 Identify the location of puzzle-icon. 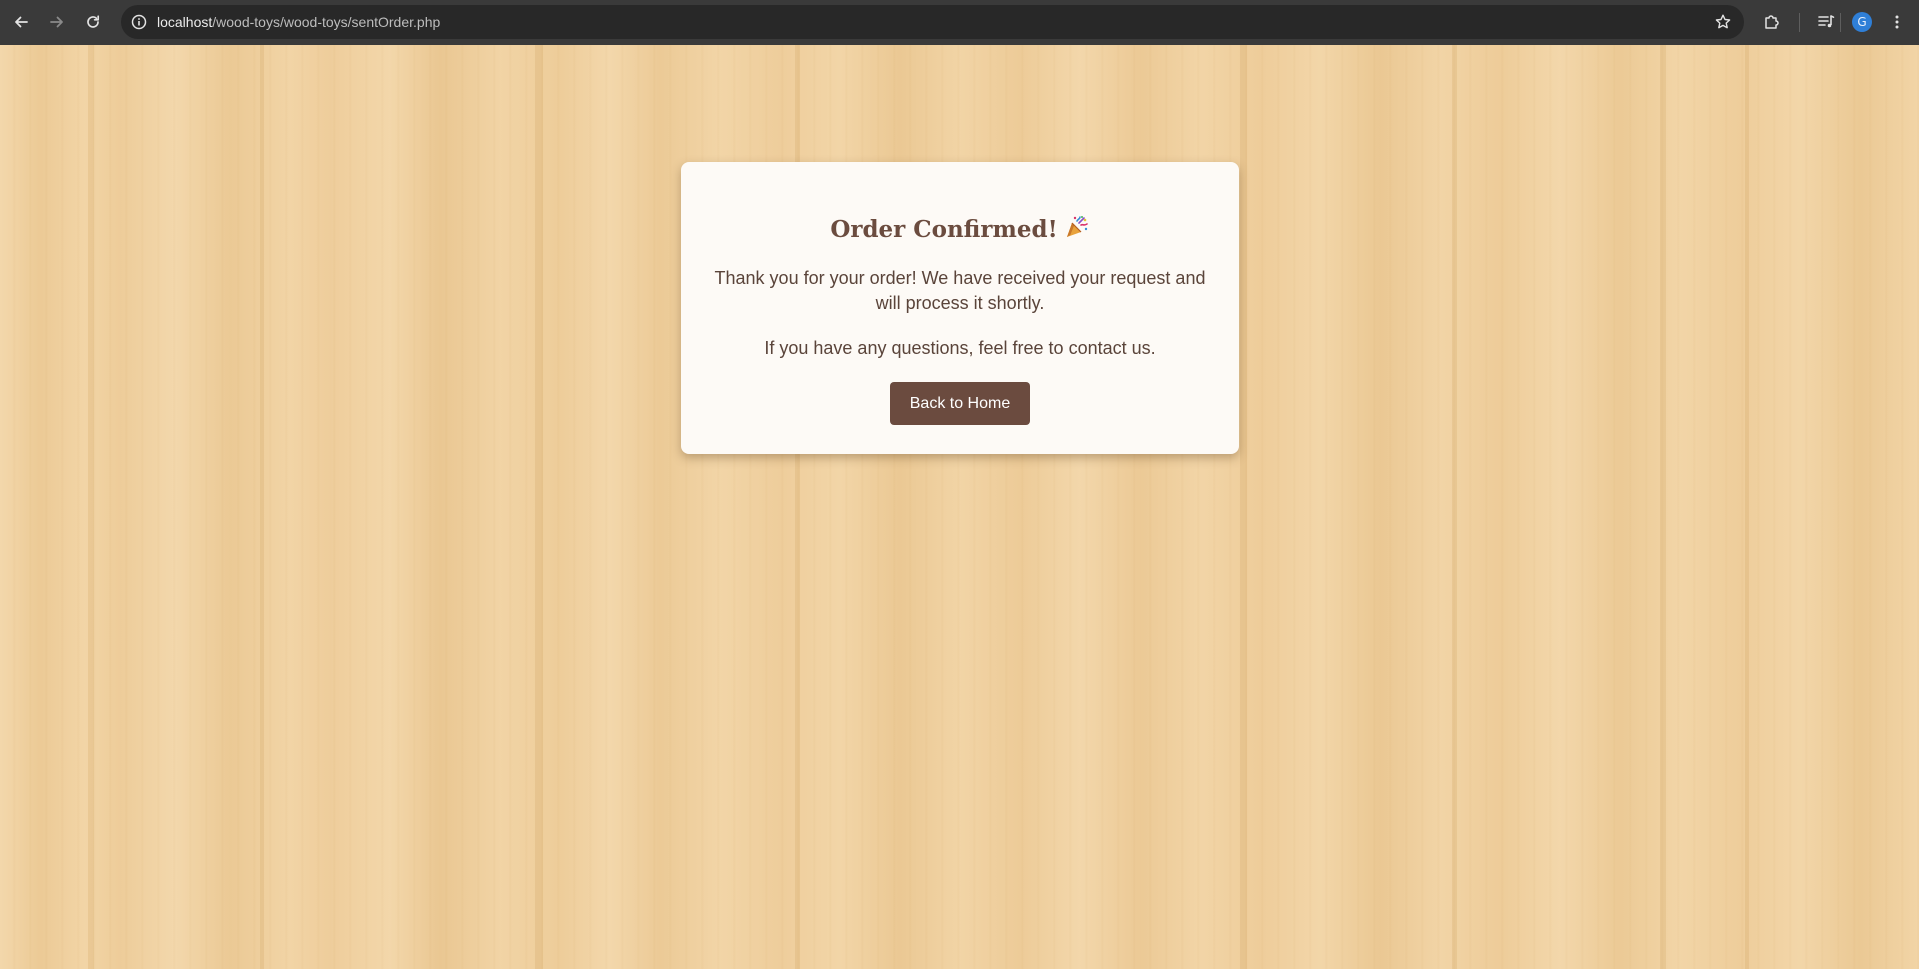
(1772, 22).